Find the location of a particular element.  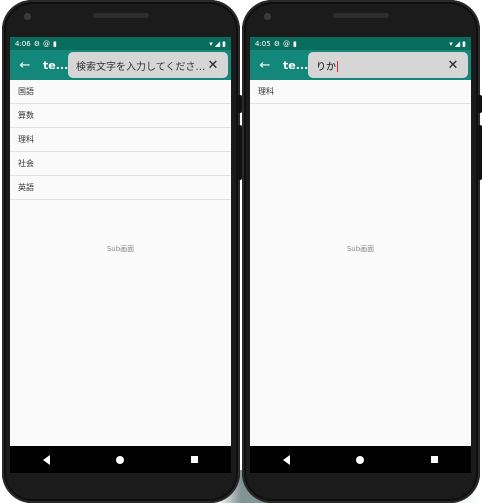

subject-list: 理科 is located at coordinates (360, 92).